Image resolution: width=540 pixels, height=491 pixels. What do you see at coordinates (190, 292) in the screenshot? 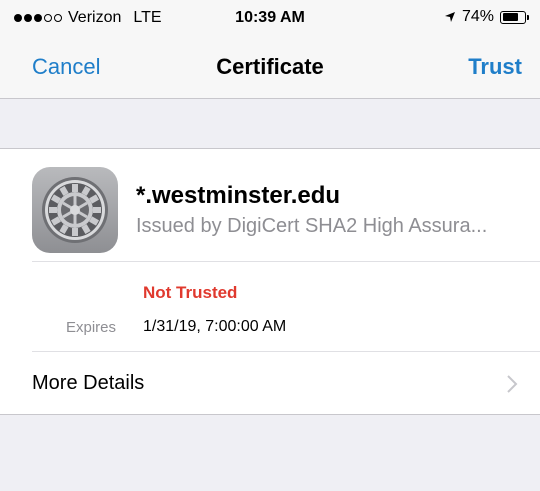
I see `trust-status: Not Trusted` at bounding box center [190, 292].